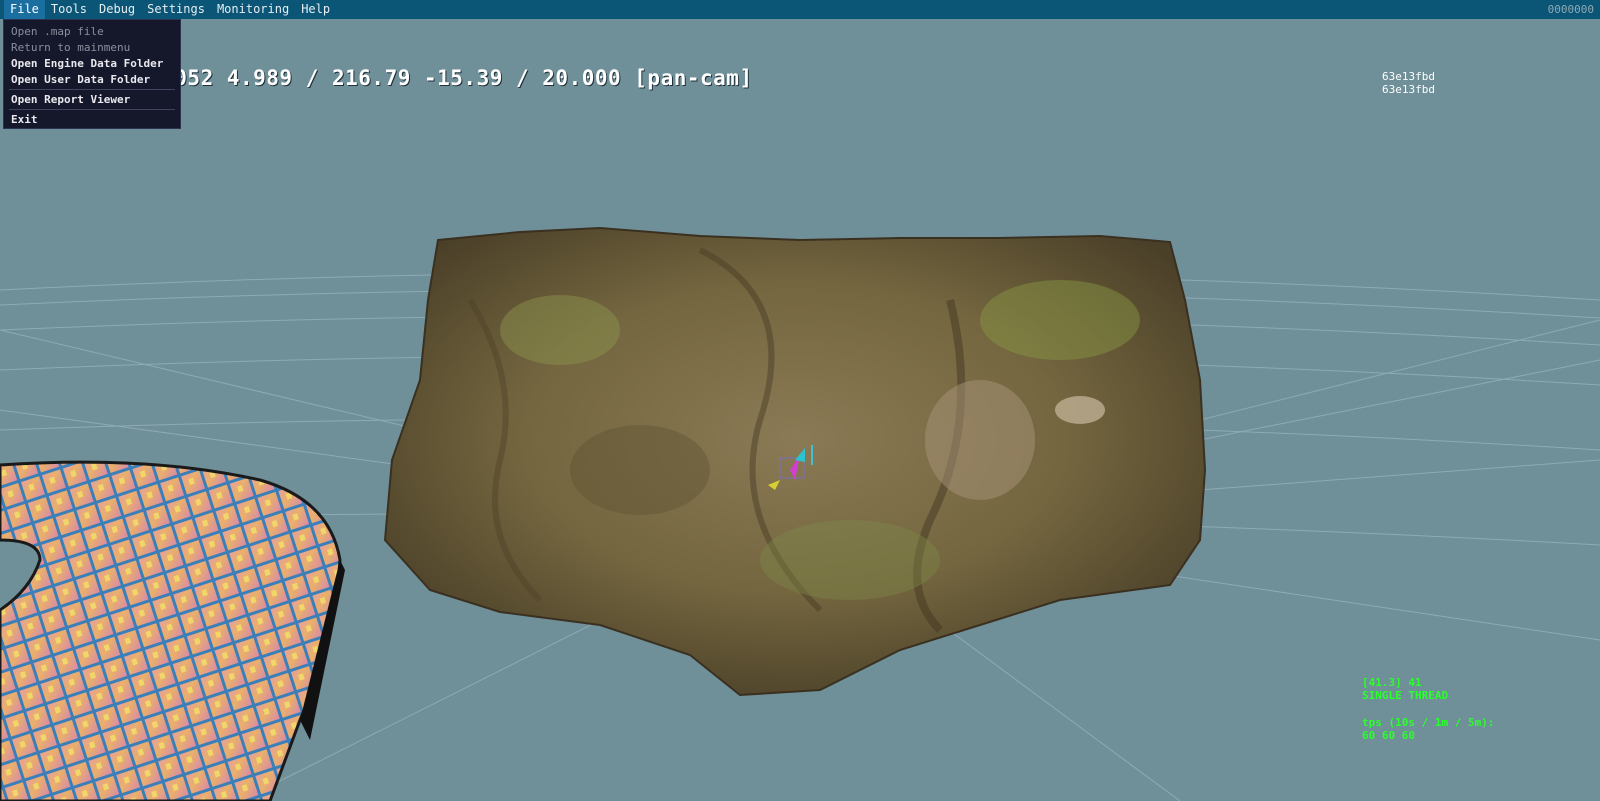 The image size is (1600, 801). Describe the element at coordinates (92, 48) in the screenshot. I see `menu-item-return-mainmenu: Return to mainmenu` at that location.